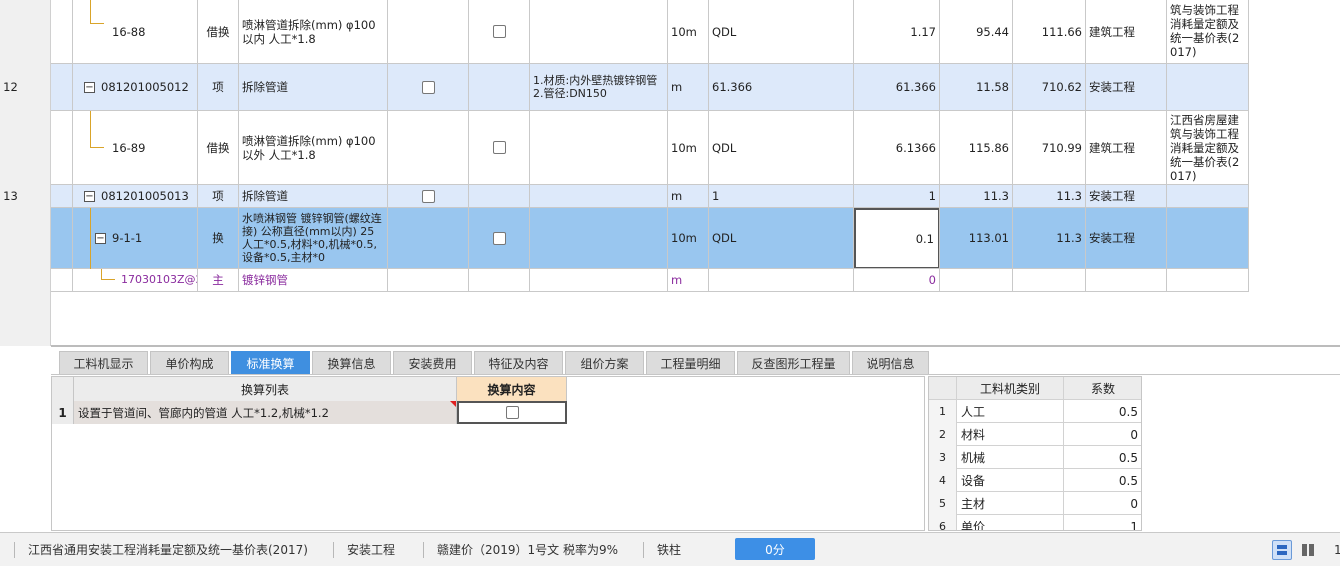 Image resolution: width=1340 pixels, height=566 pixels. I want to click on note-marker-icon, so click(453, 404).